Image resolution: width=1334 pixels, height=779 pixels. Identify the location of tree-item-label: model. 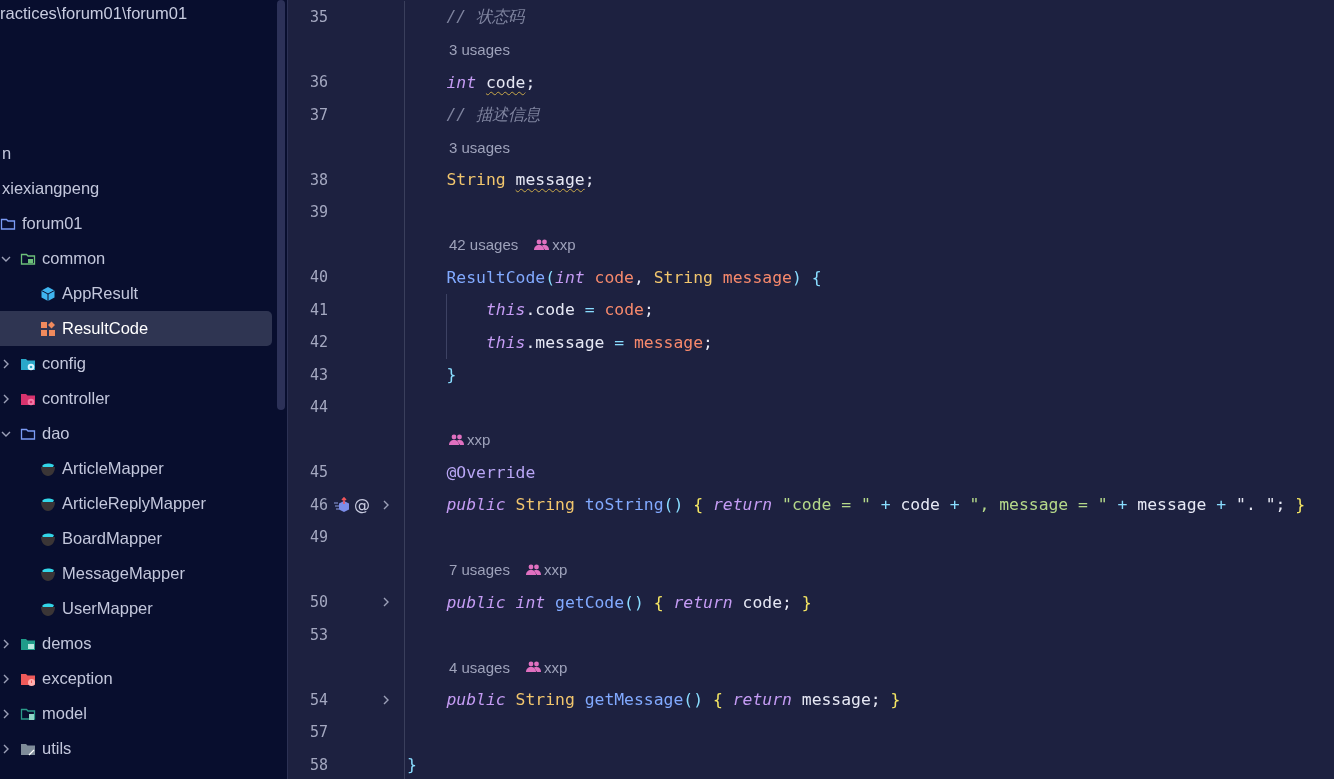
(64, 713).